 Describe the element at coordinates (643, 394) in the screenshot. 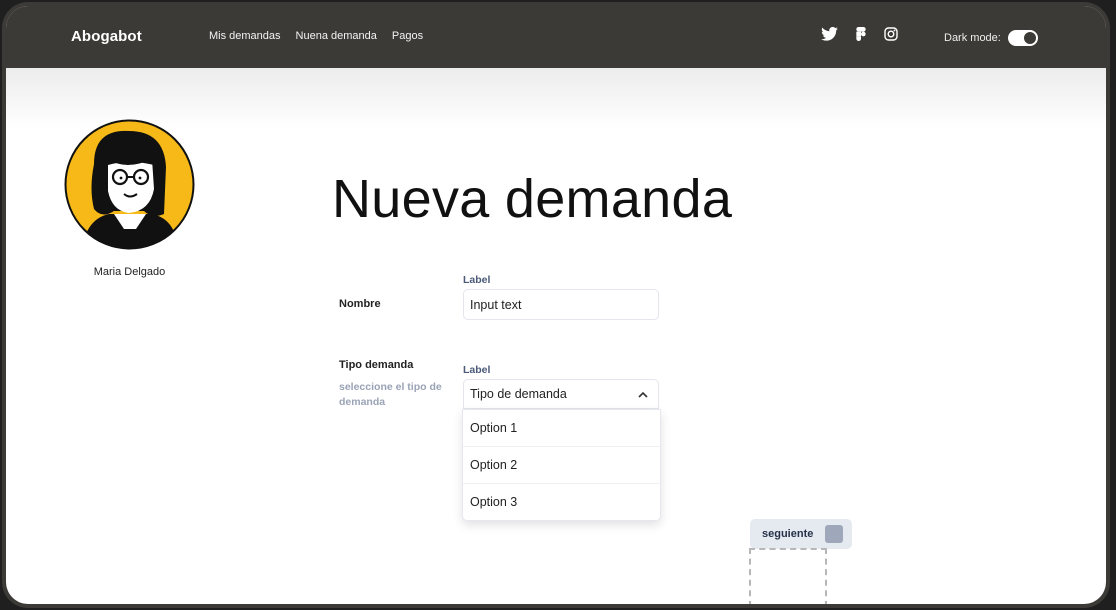

I see `chevron-up-icon` at that location.